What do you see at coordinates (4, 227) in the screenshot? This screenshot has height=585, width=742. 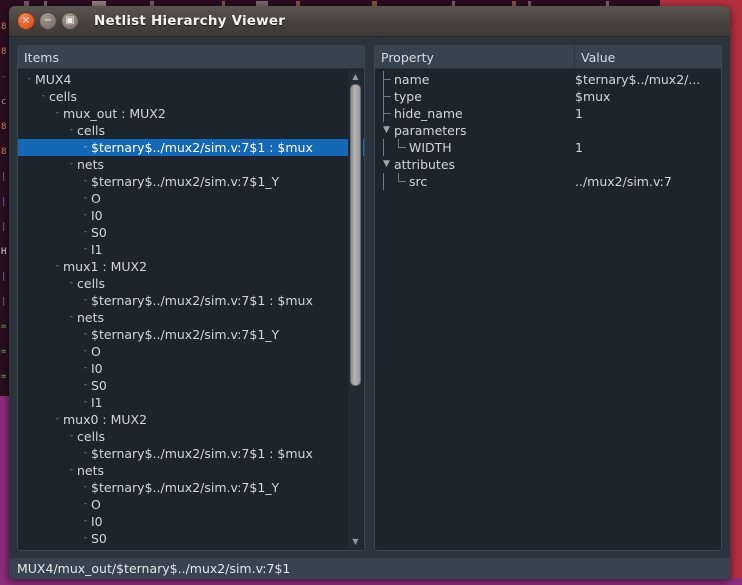 I see `desktop-glyph: |` at bounding box center [4, 227].